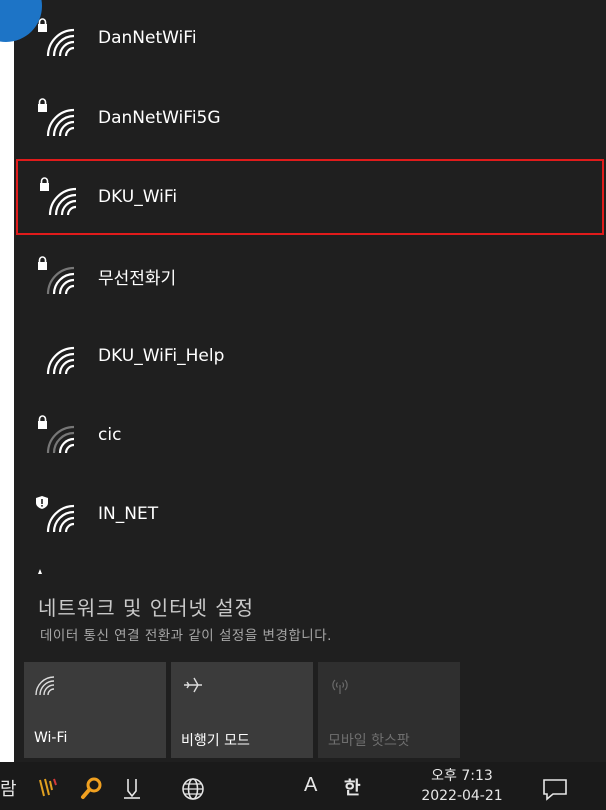  What do you see at coordinates (132, 788) in the screenshot?
I see `pen-icon` at bounding box center [132, 788].